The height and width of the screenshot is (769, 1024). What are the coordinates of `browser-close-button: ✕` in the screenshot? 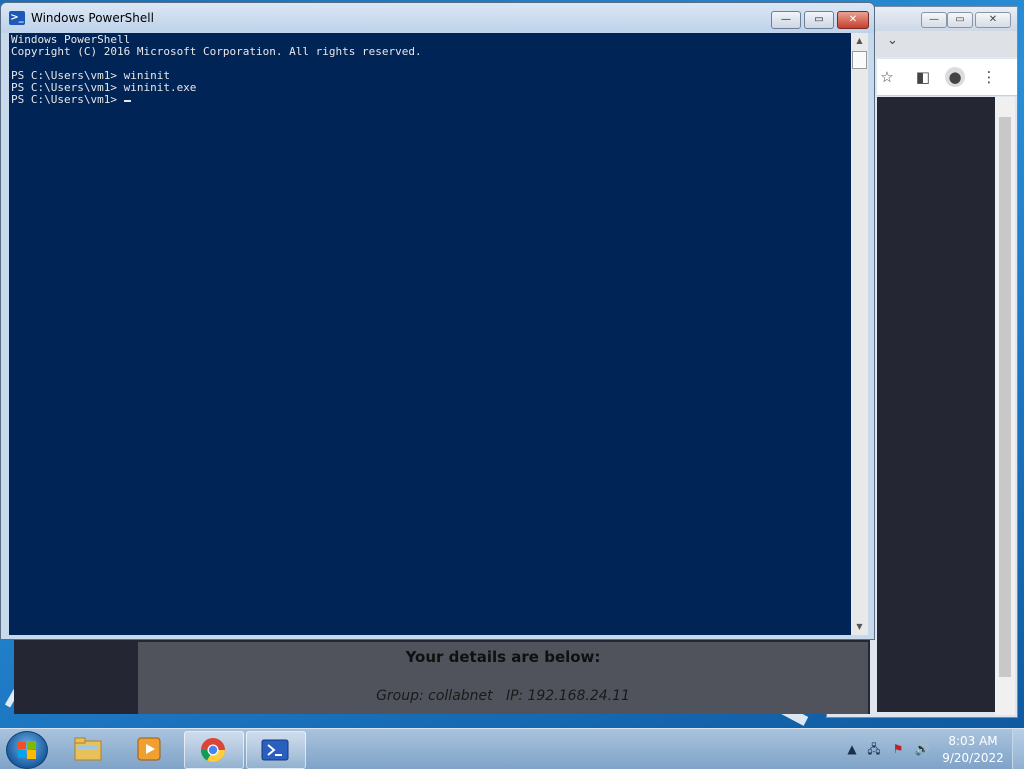 It's located at (993, 20).